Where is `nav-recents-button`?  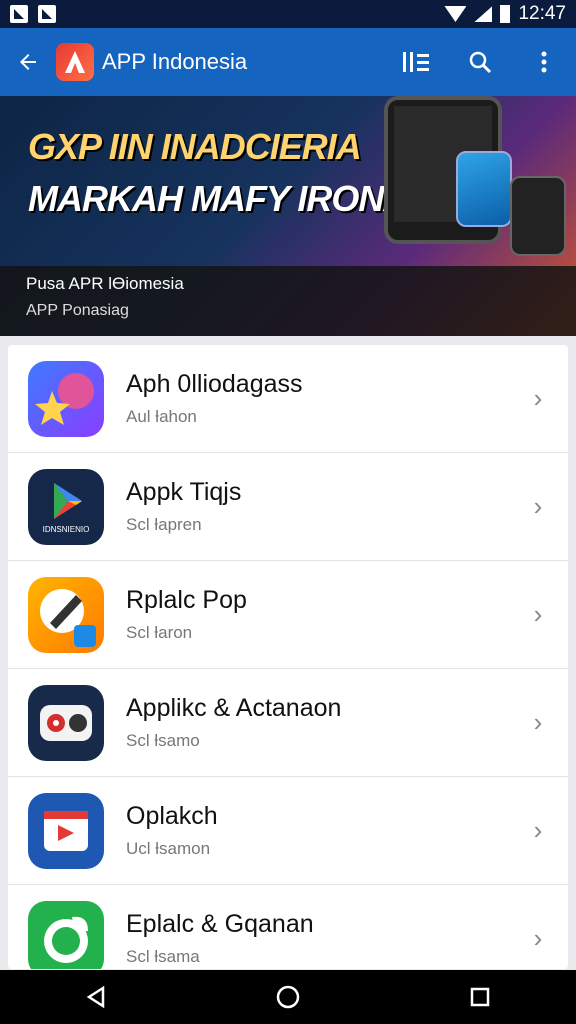
nav-recents-button is located at coordinates (480, 997).